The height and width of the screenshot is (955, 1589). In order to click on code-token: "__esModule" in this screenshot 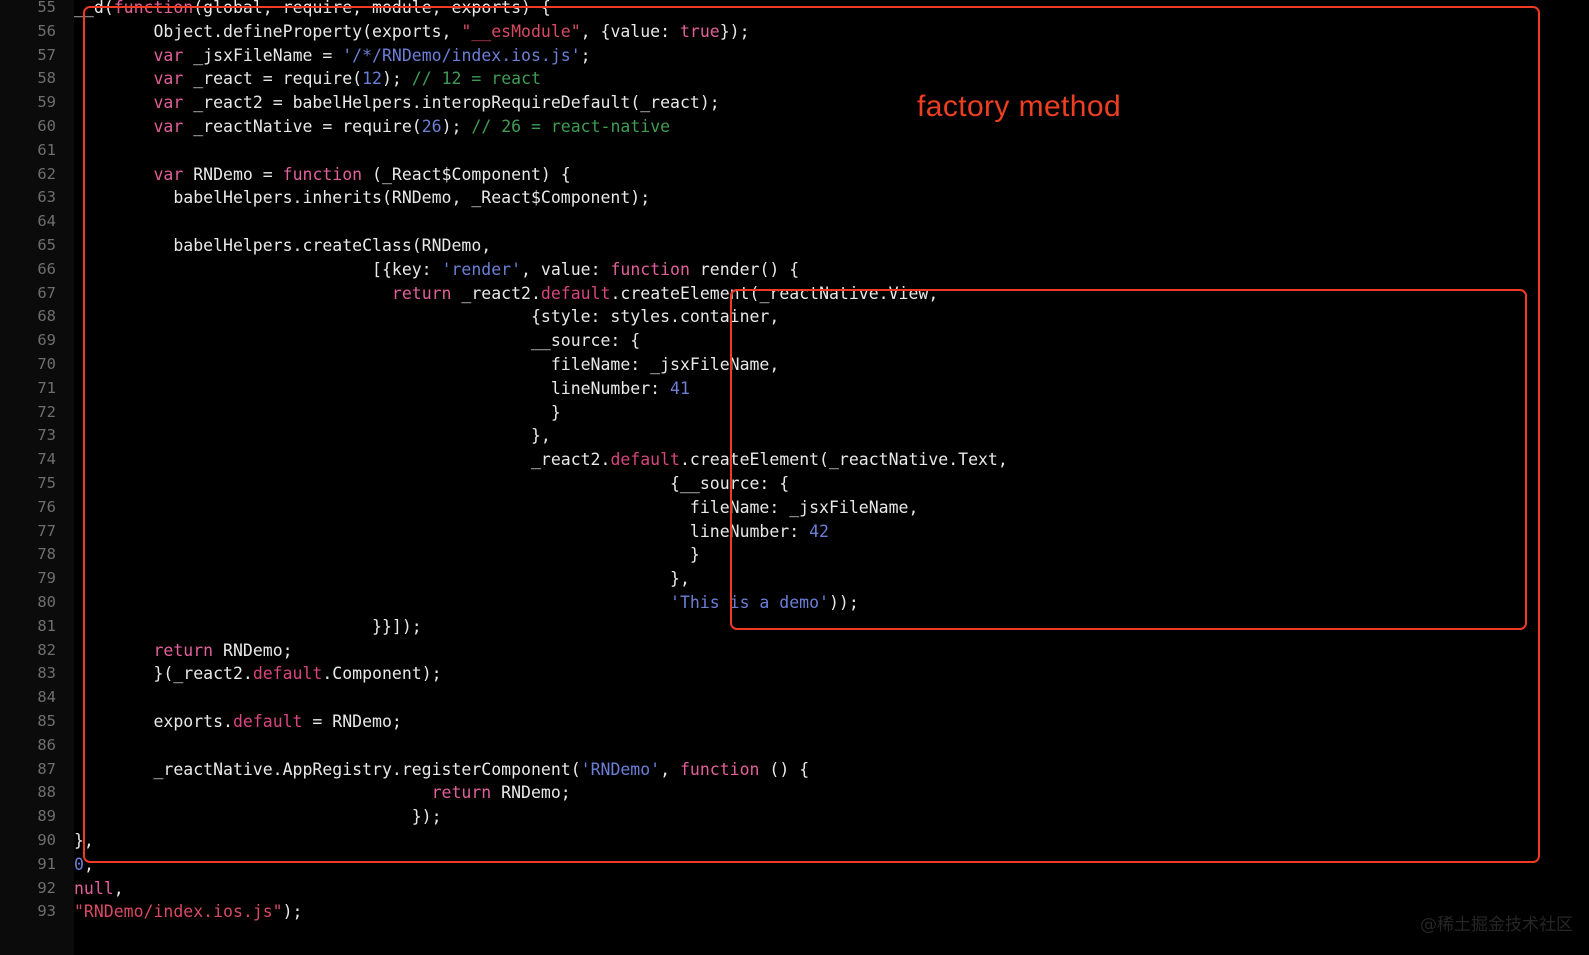, I will do `click(521, 31)`.